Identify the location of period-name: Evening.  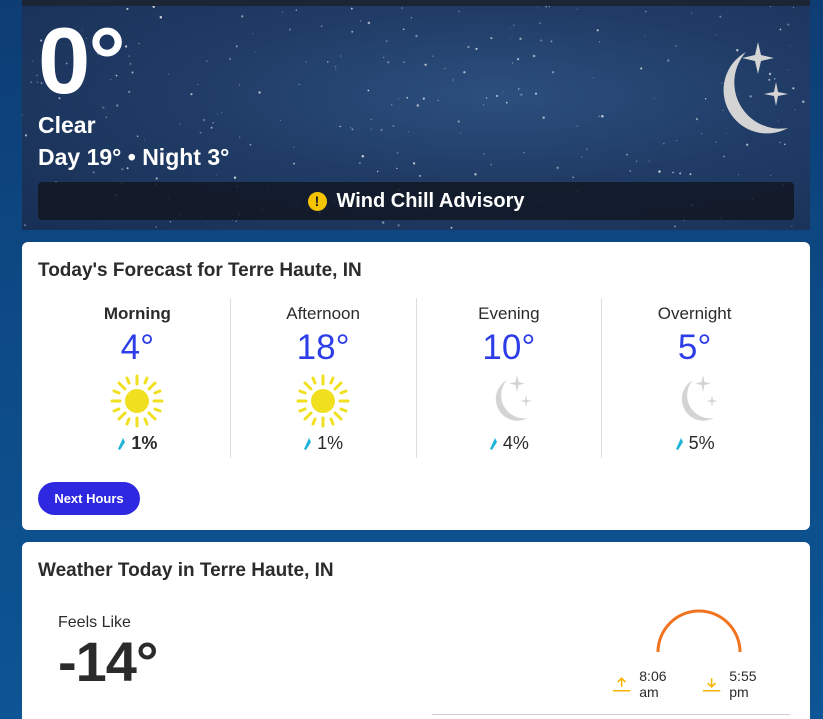
(509, 313).